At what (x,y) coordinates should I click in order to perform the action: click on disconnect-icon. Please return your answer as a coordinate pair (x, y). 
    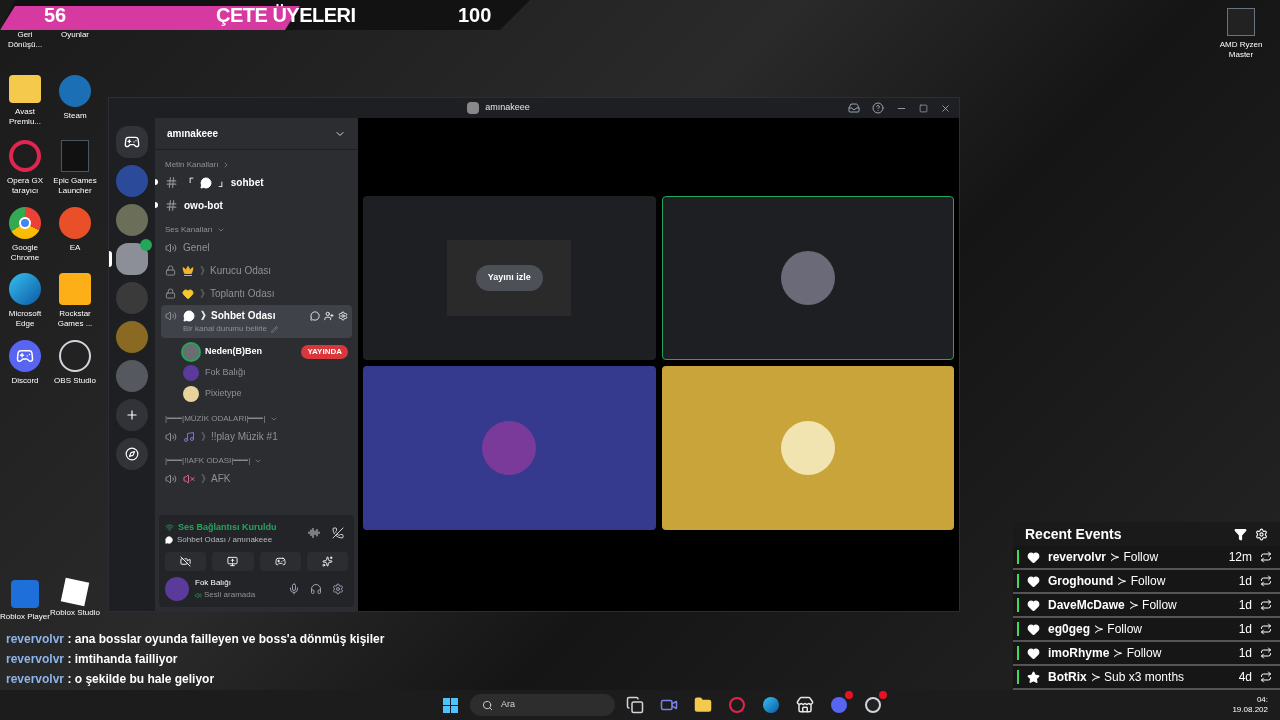
    Looking at the image, I should click on (338, 533).